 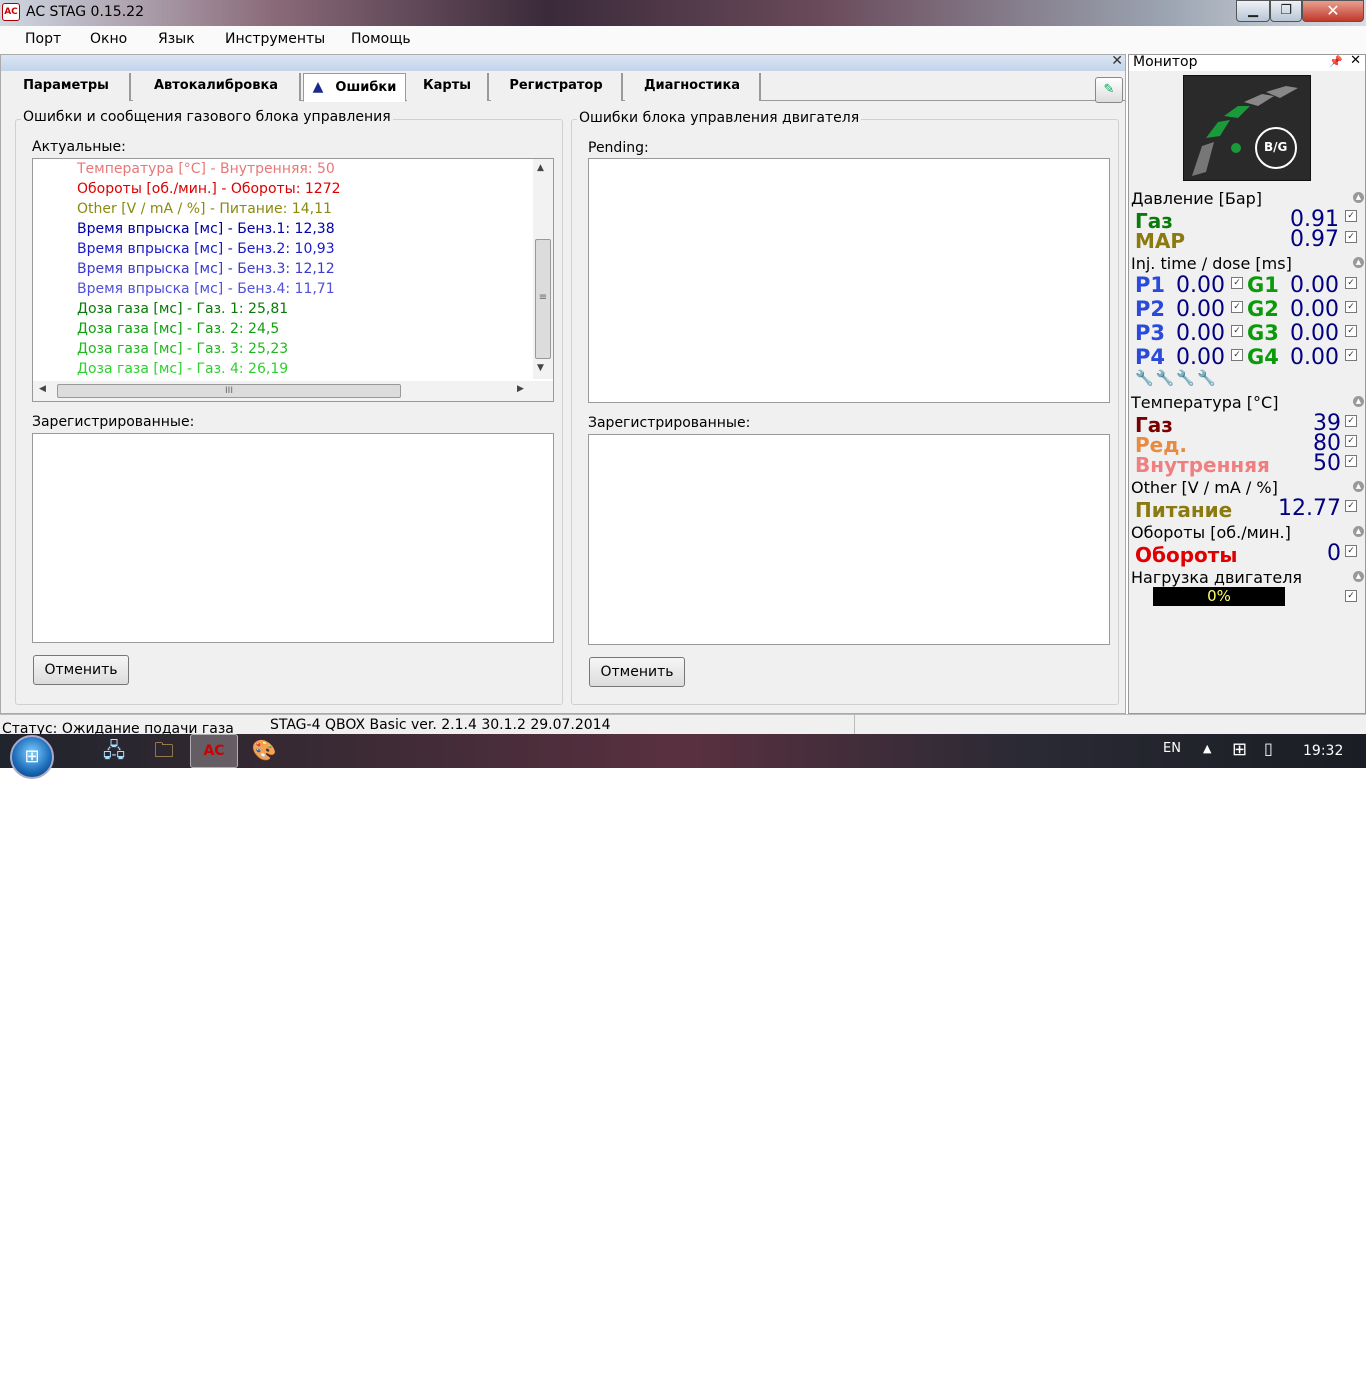 I want to click on monitor-close-icon: ✕, so click(x=1355, y=61).